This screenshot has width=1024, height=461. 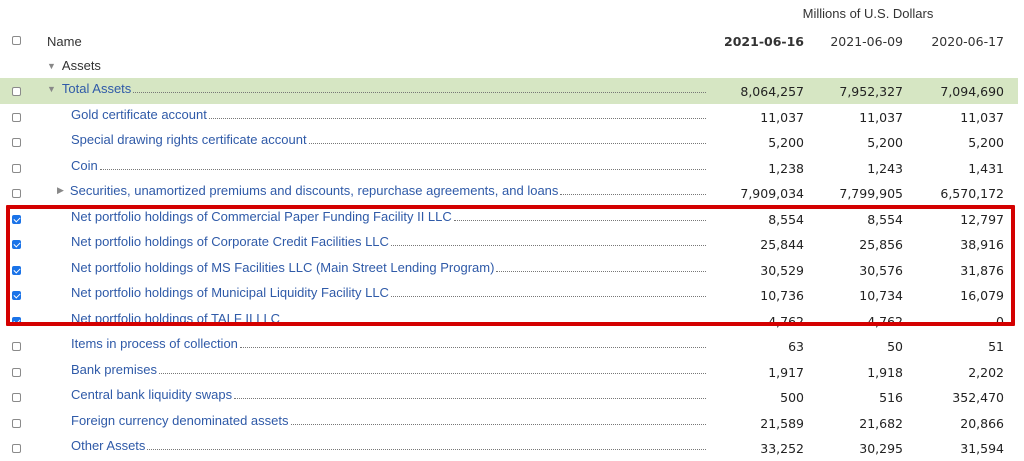 I want to click on value-cell-3: 51, so click(x=996, y=346).